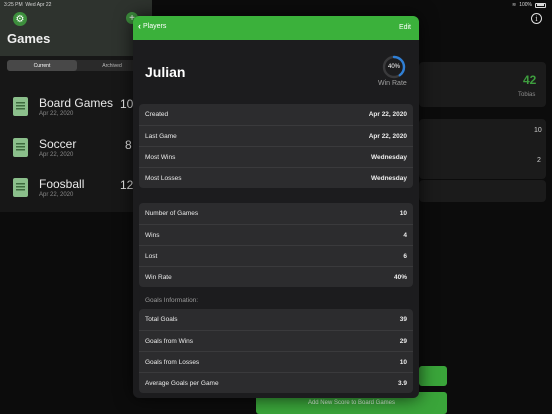 The height and width of the screenshot is (414, 552). I want to click on status-date: Wed Apr 22, so click(38, 5).